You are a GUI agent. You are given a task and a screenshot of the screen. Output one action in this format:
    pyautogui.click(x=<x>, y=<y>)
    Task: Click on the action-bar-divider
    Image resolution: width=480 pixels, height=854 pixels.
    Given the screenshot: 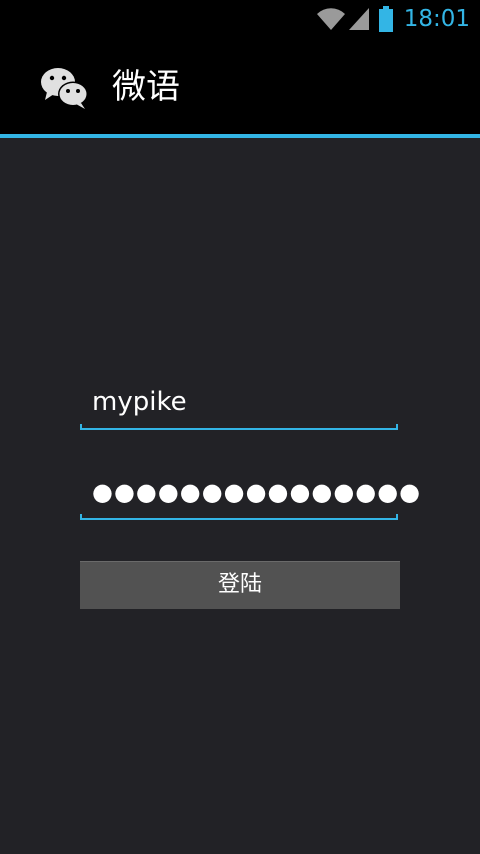 What is the action you would take?
    pyautogui.click(x=240, y=136)
    